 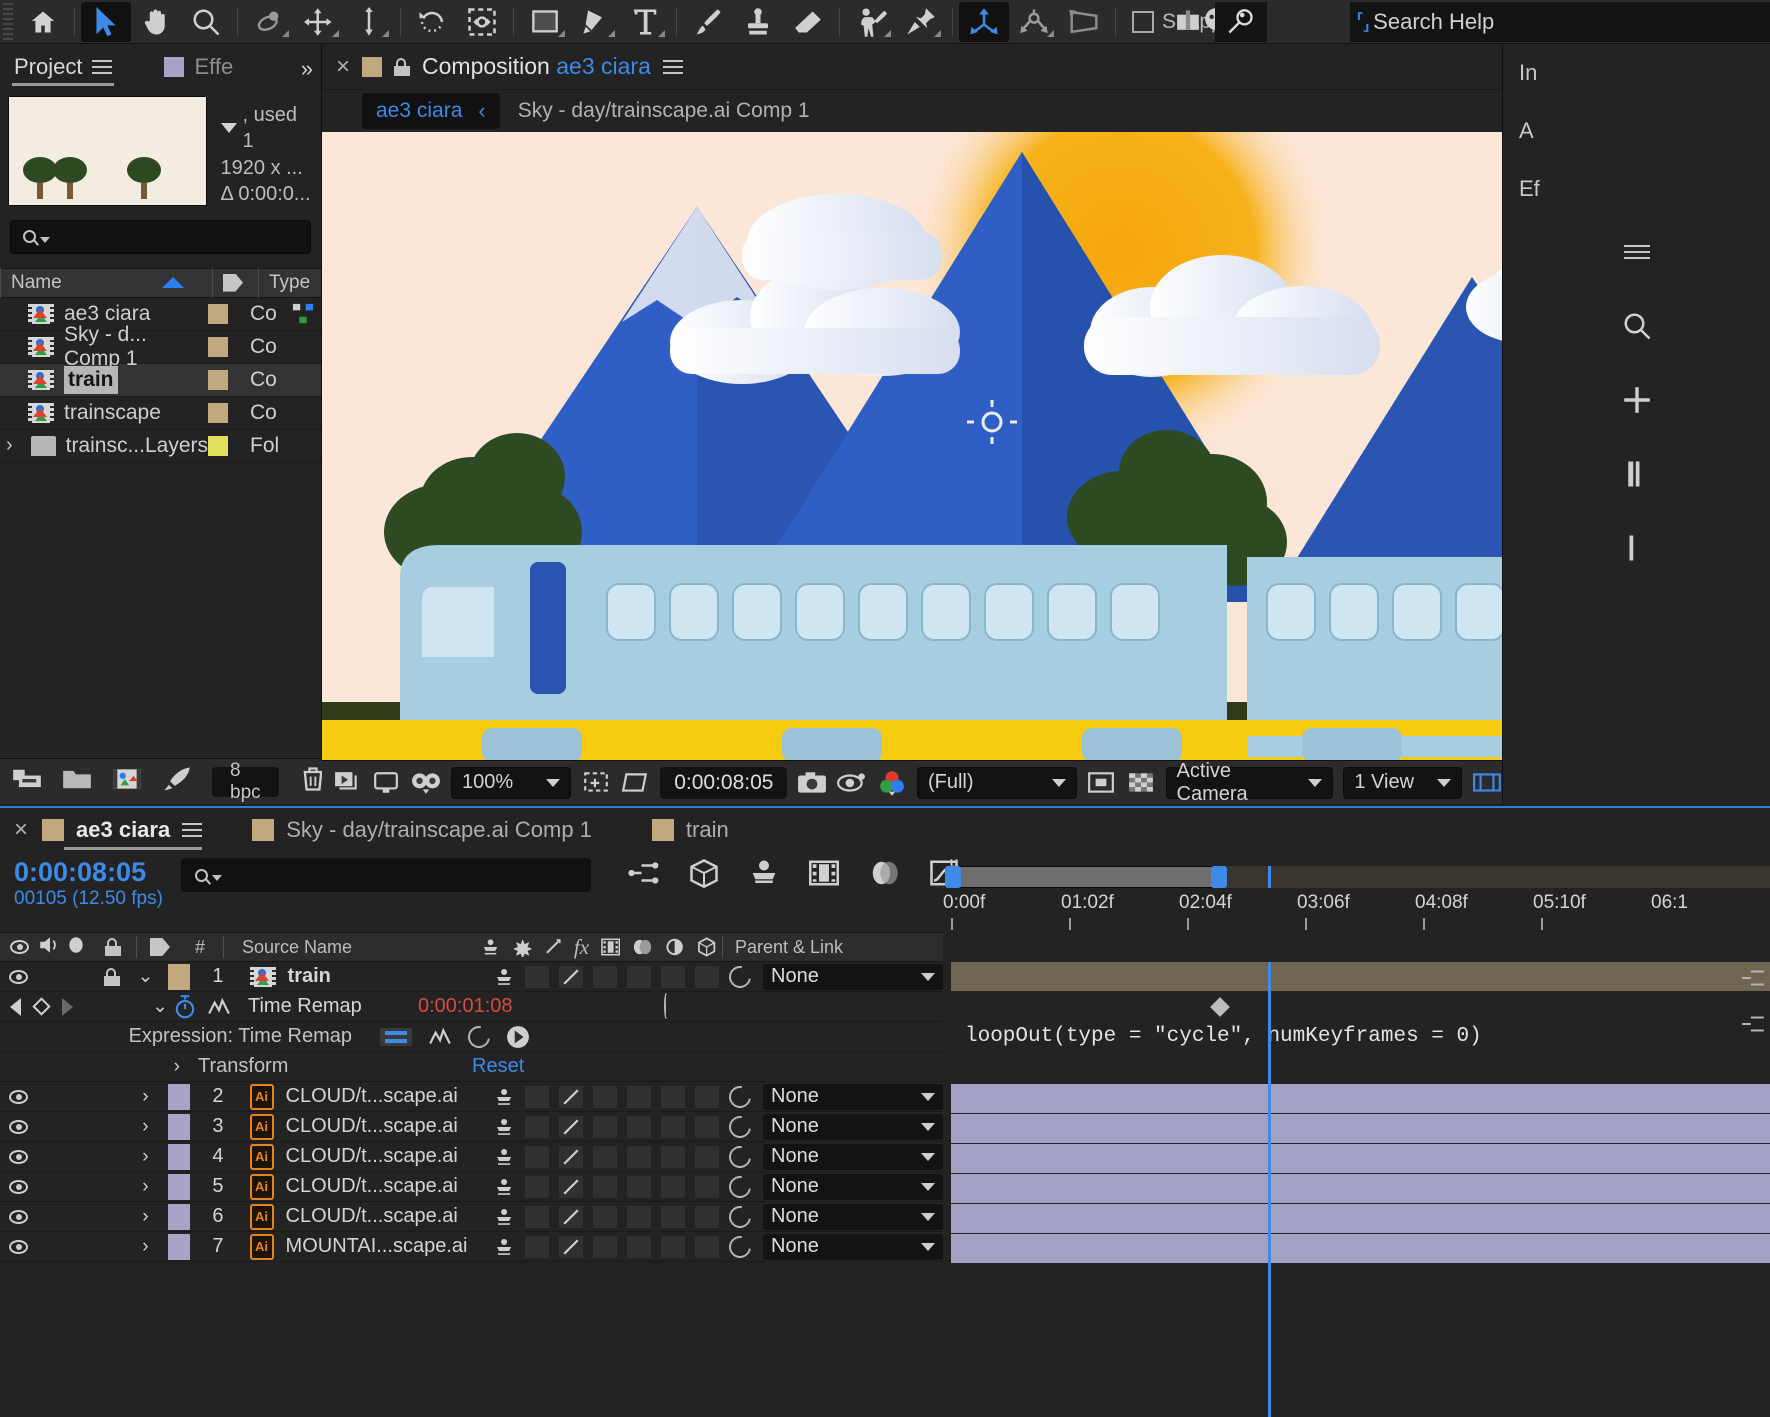 I want to click on timeline-current-time-indicator, so click(x=1269, y=1189).